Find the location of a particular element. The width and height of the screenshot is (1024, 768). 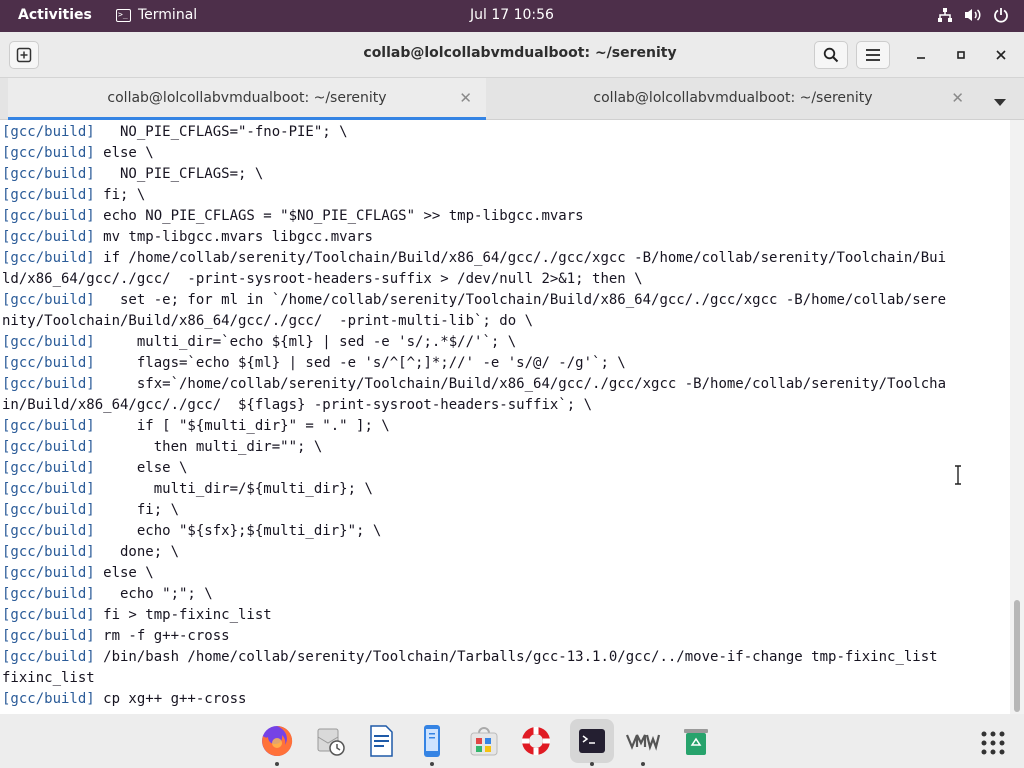

scrollbar-thumb is located at coordinates (1017, 656).